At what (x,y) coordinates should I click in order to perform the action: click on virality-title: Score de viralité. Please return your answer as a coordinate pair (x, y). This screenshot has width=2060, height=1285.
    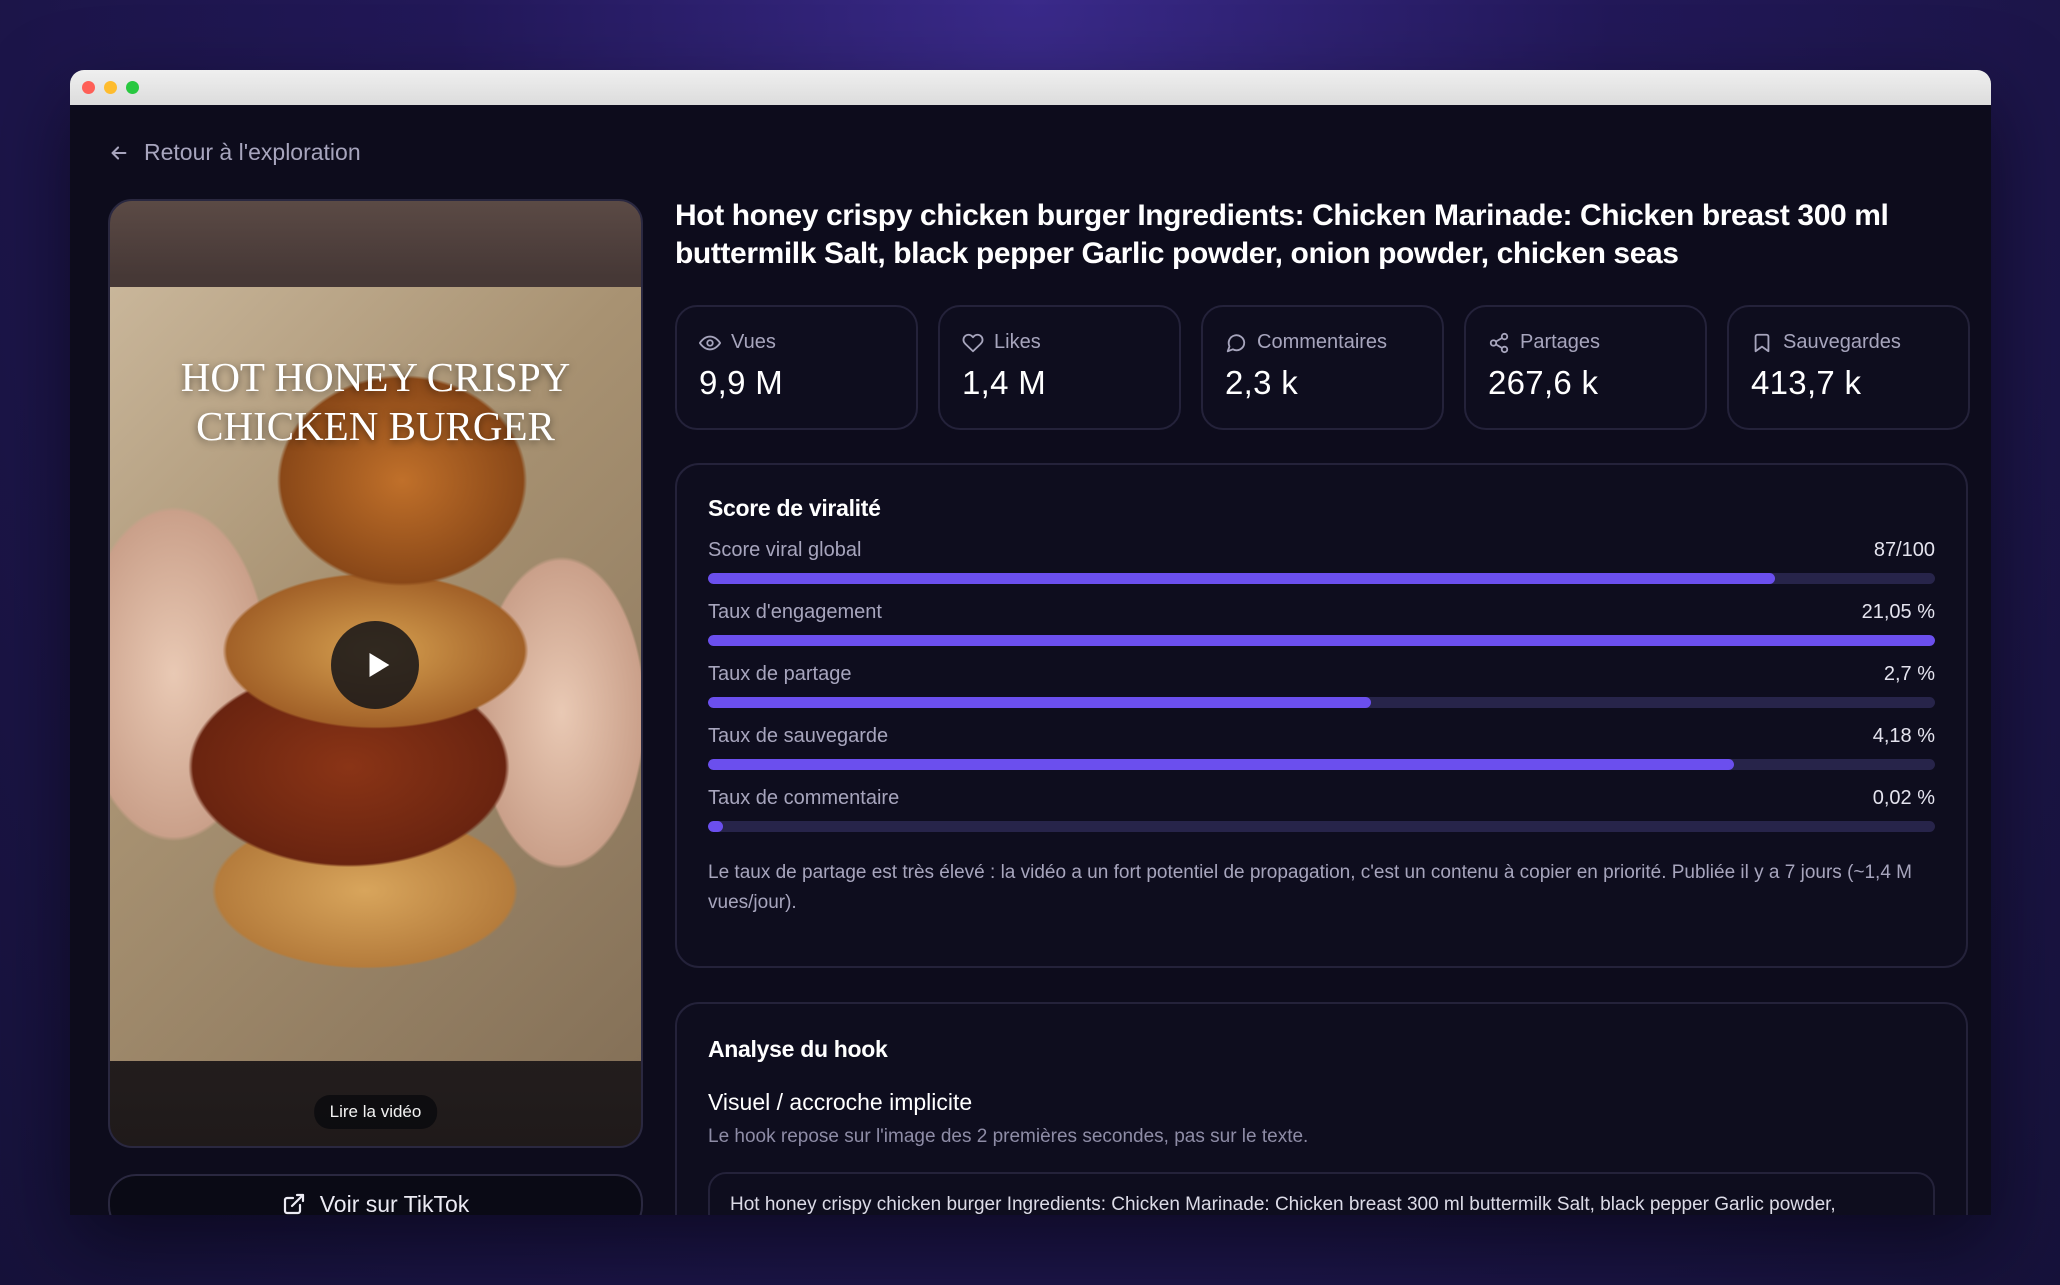
    Looking at the image, I should click on (794, 508).